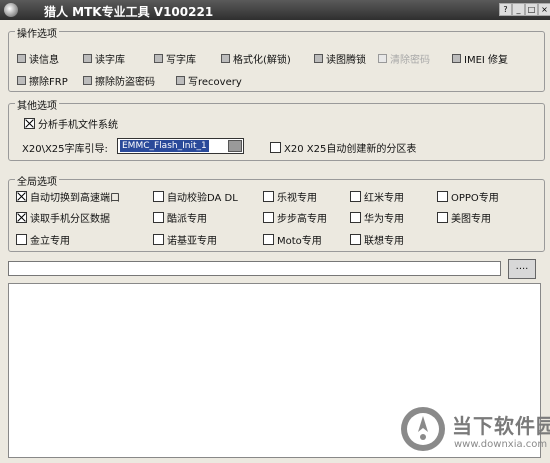  Describe the element at coordinates (384, 198) in the screenshot. I see `checkbox-label: 红米专用` at that location.